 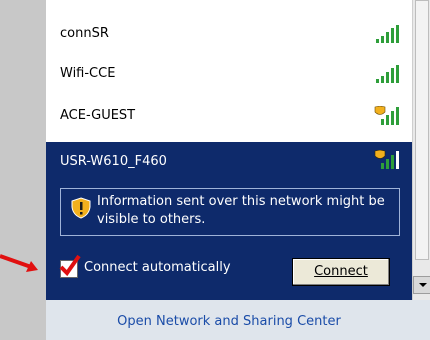 I want to click on connect-automatically-checkbox, so click(x=70, y=266).